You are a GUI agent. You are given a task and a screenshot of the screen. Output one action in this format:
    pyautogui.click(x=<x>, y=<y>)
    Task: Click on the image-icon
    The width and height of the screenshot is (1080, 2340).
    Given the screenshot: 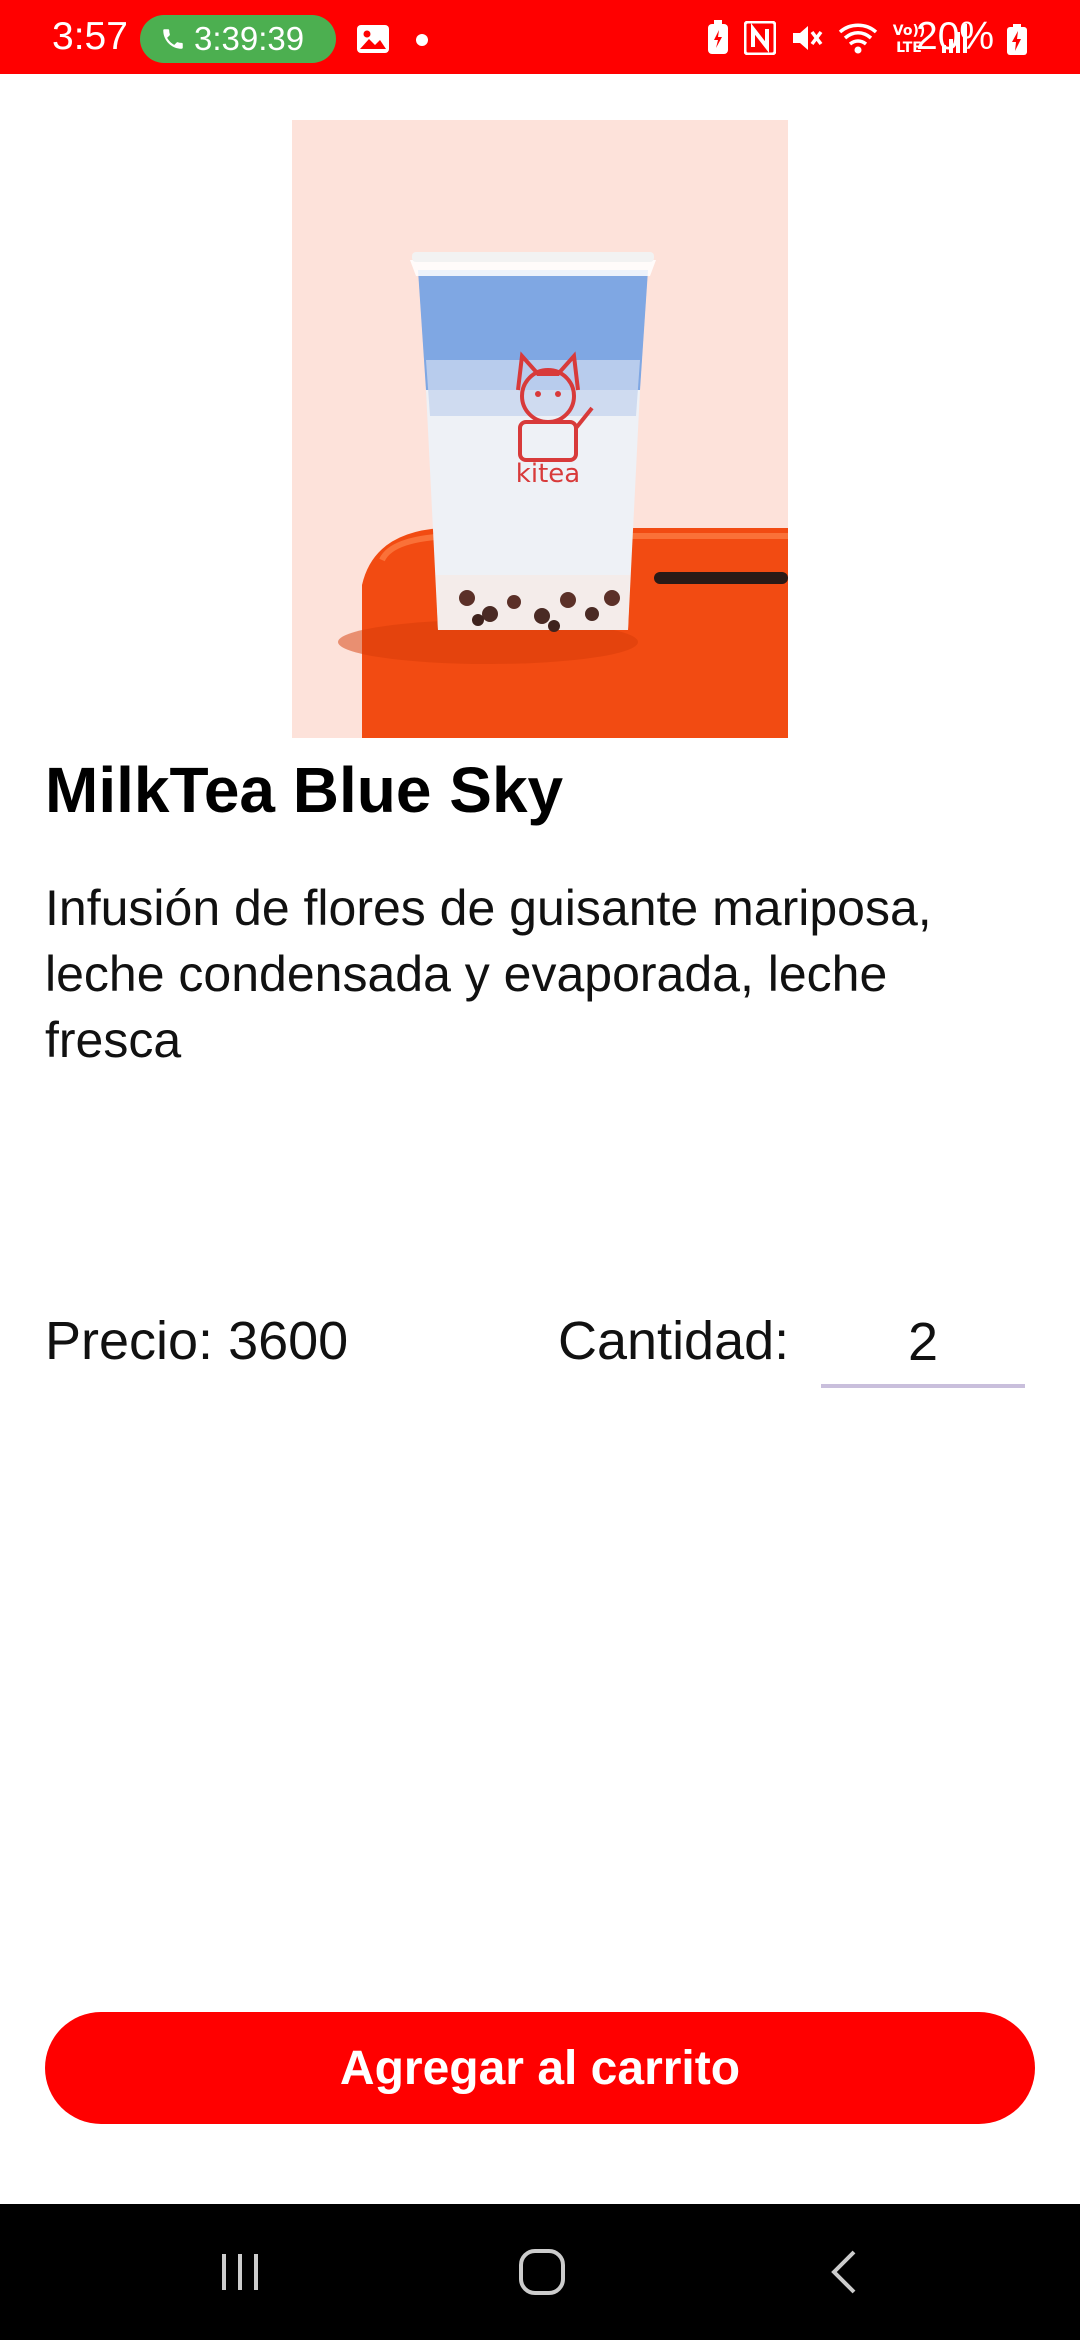 What is the action you would take?
    pyautogui.click(x=373, y=39)
    